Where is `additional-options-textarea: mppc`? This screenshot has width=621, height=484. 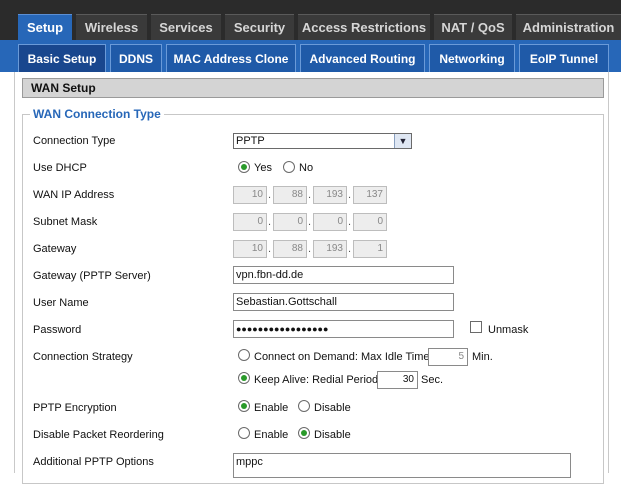
additional-options-textarea: mppc is located at coordinates (402, 465).